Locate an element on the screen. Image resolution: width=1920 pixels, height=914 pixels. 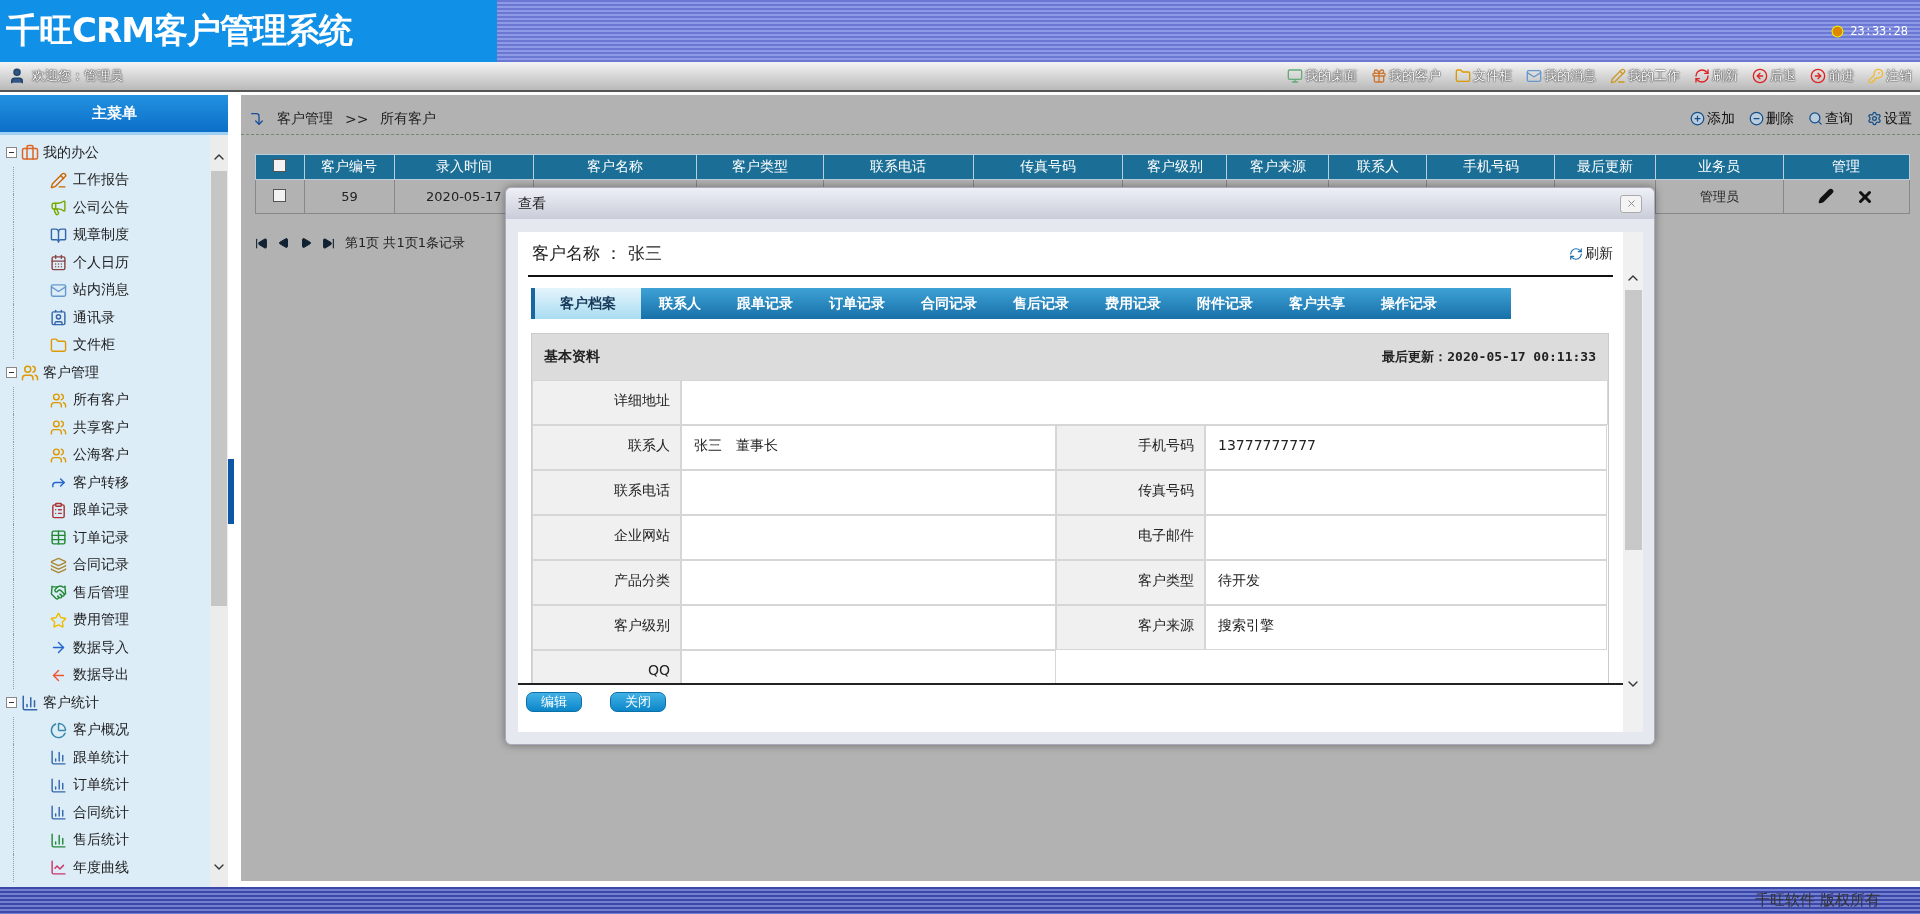
action-link: 添加 is located at coordinates (1712, 118).